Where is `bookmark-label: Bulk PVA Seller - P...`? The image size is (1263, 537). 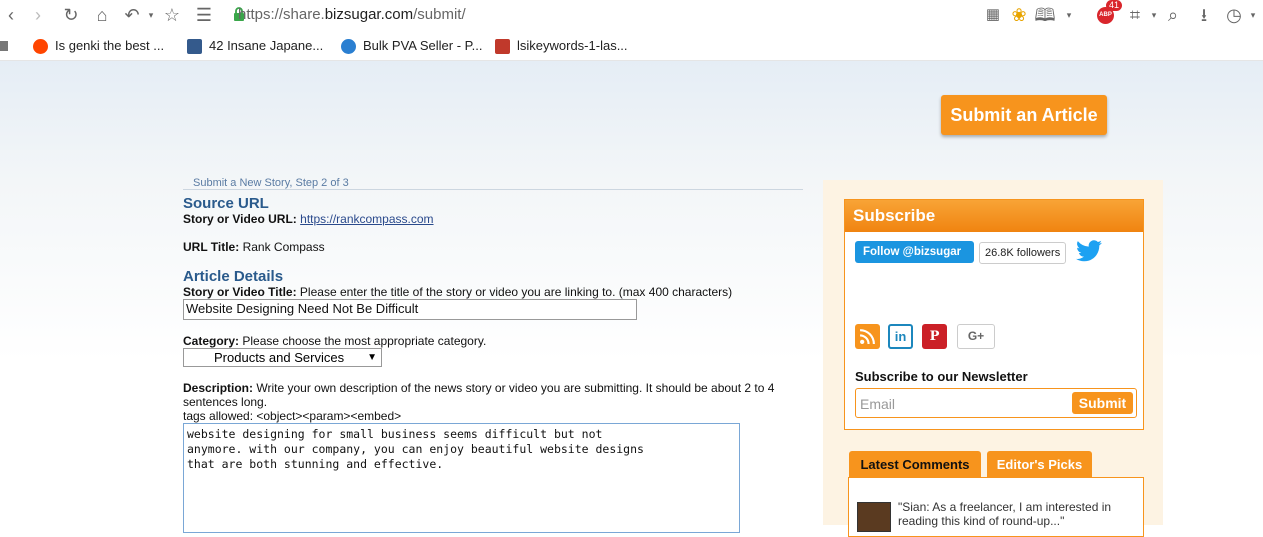 bookmark-label: Bulk PVA Seller - P... is located at coordinates (423, 45).